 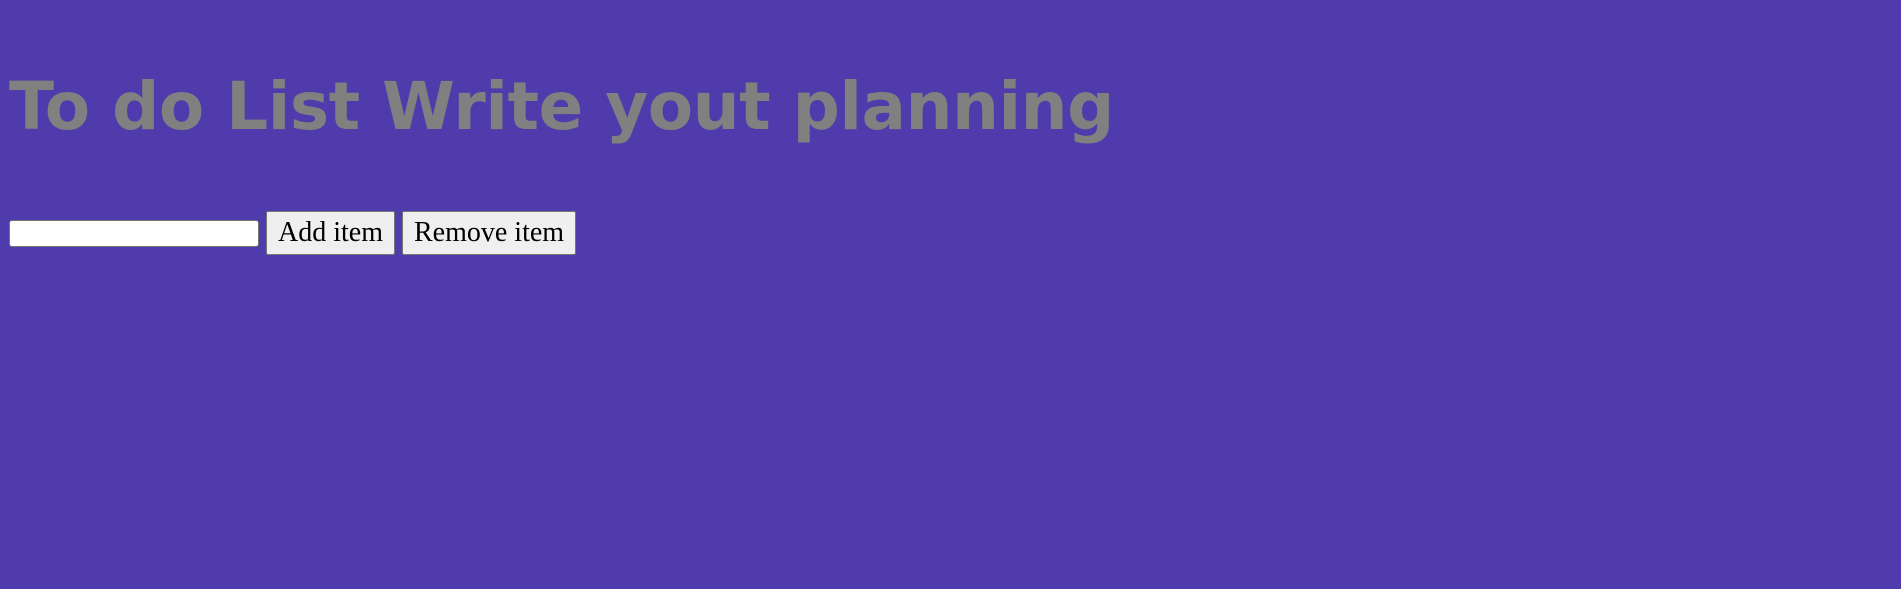 What do you see at coordinates (330, 233) in the screenshot?
I see `add-item-button: Add item` at bounding box center [330, 233].